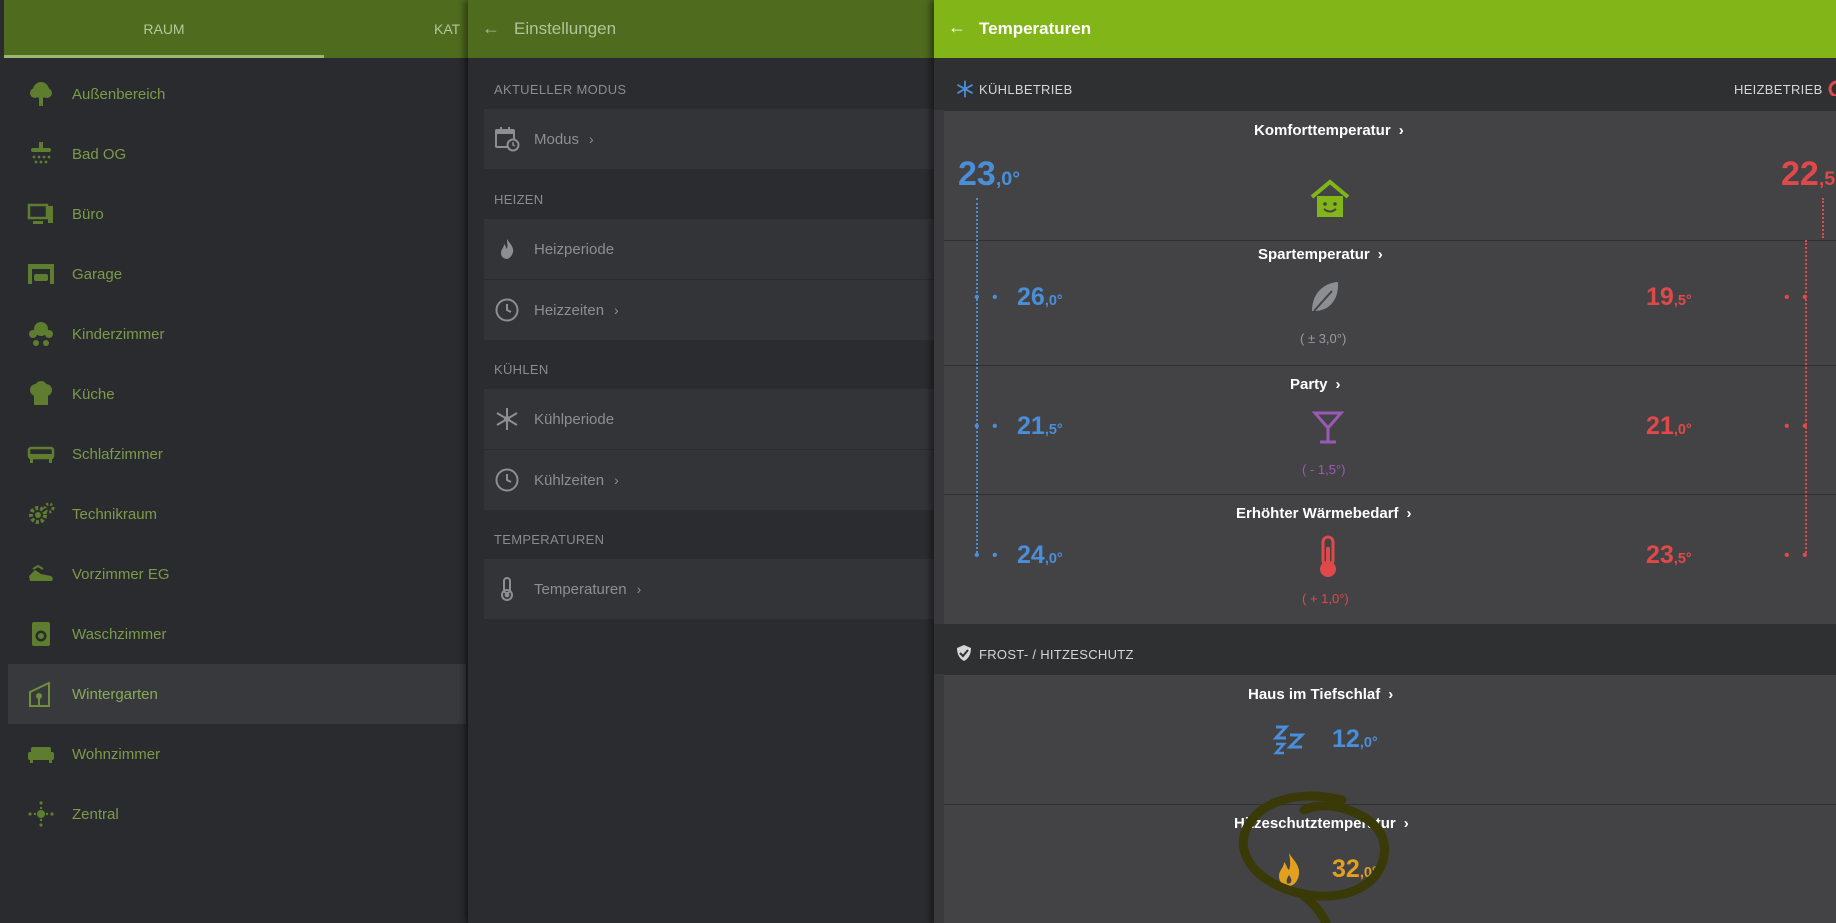 Image resolution: width=1836 pixels, height=923 pixels. Describe the element at coordinates (1390, 175) in the screenshot. I see `comfort-card: Komforttemperatur› 23,0° 22,5°` at that location.